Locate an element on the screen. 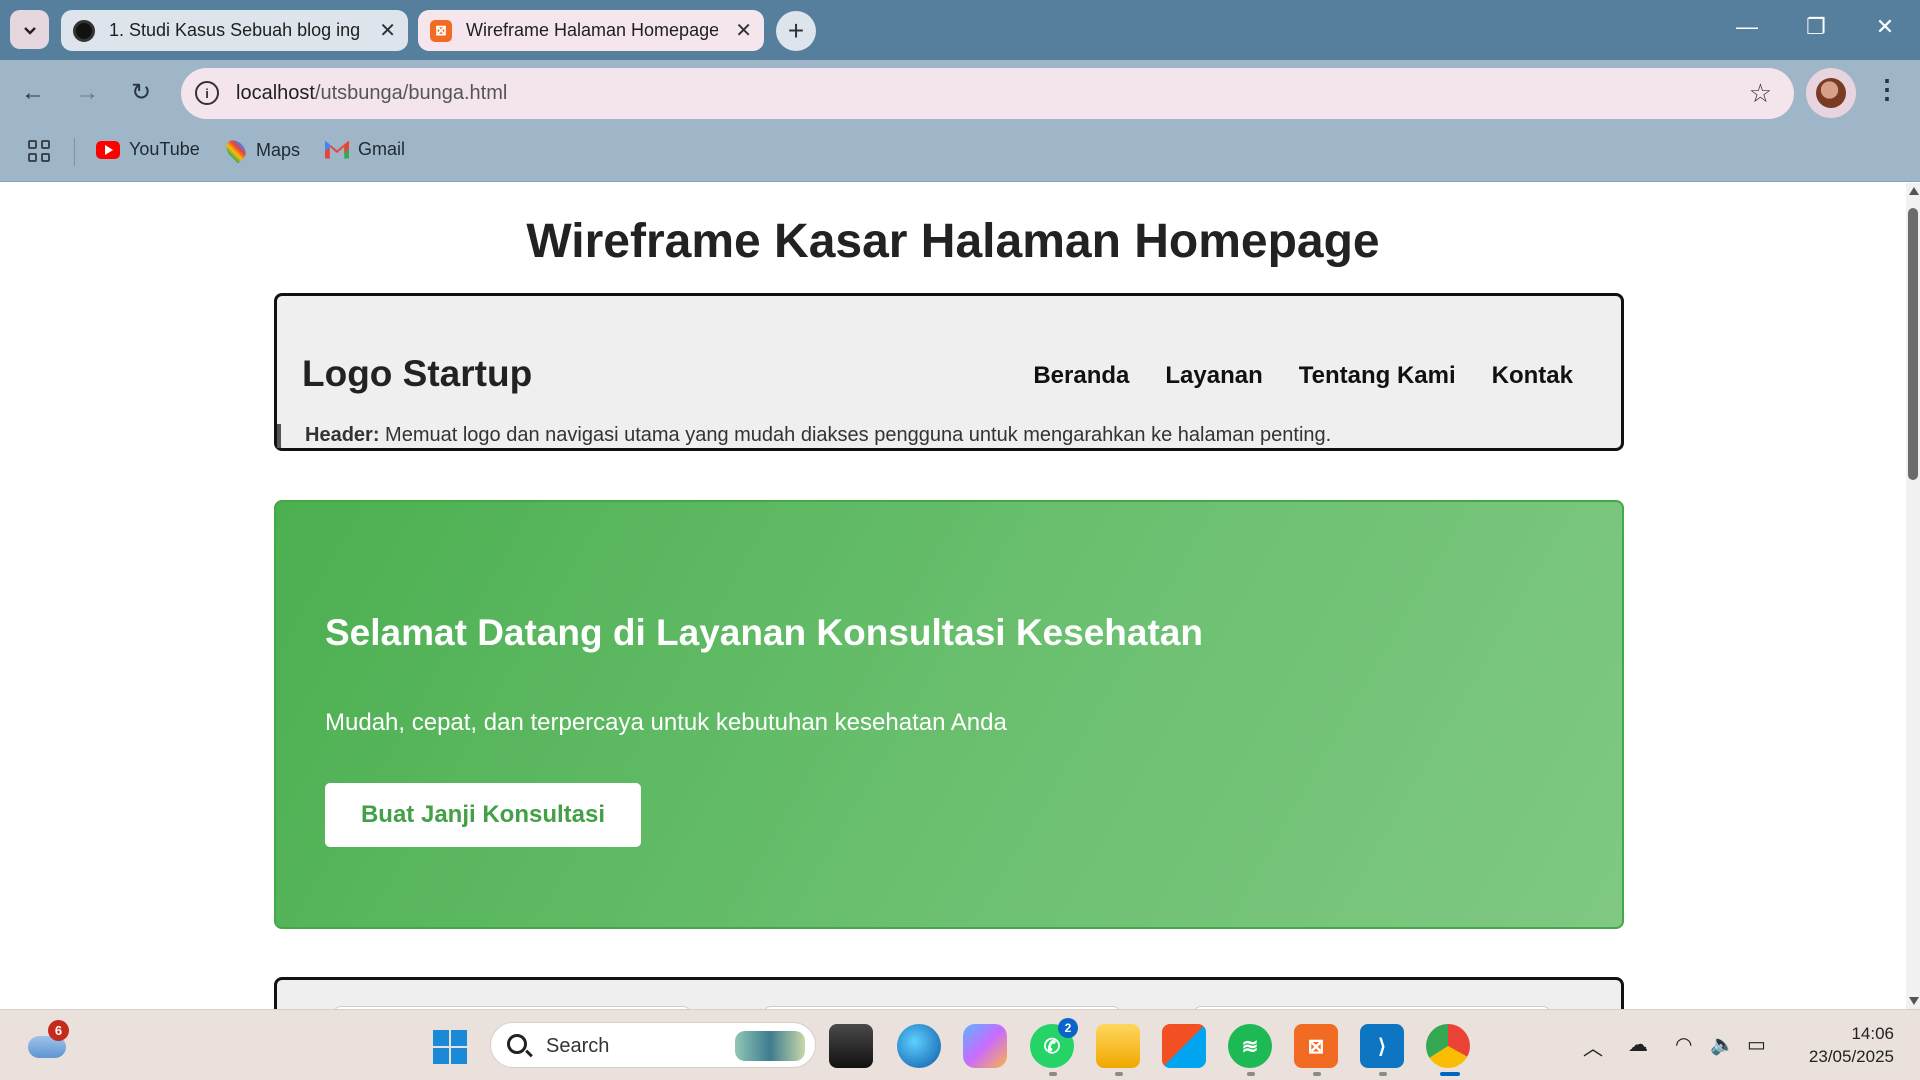  profile-avatar is located at coordinates (1831, 93).